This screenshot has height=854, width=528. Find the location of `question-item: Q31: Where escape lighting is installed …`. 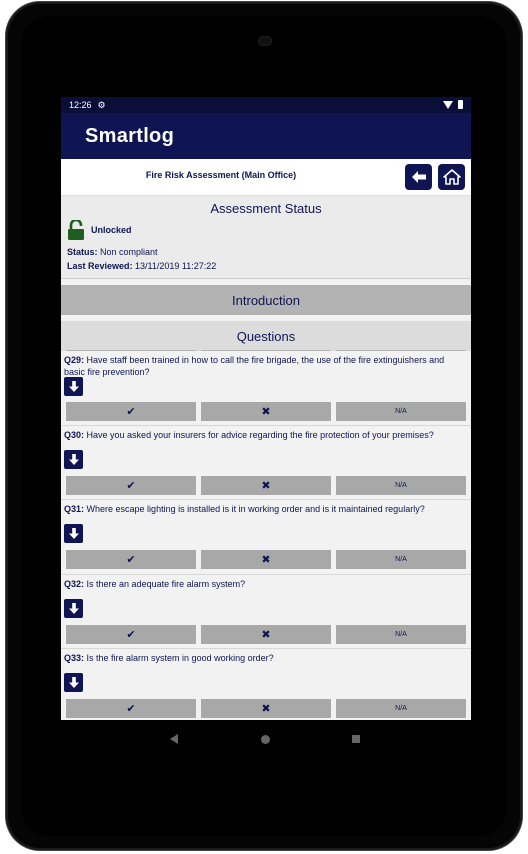

question-item: Q31: Where escape lighting is installed … is located at coordinates (266, 537).